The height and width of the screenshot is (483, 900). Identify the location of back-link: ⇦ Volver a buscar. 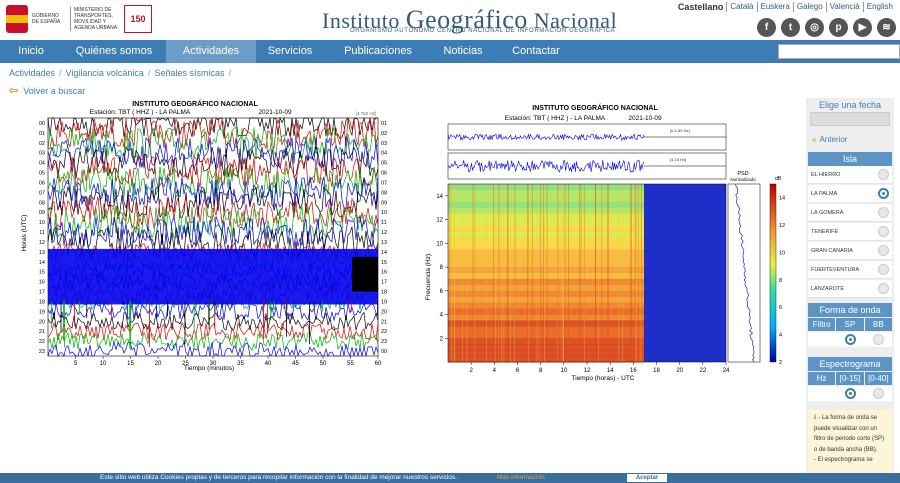
(47, 90).